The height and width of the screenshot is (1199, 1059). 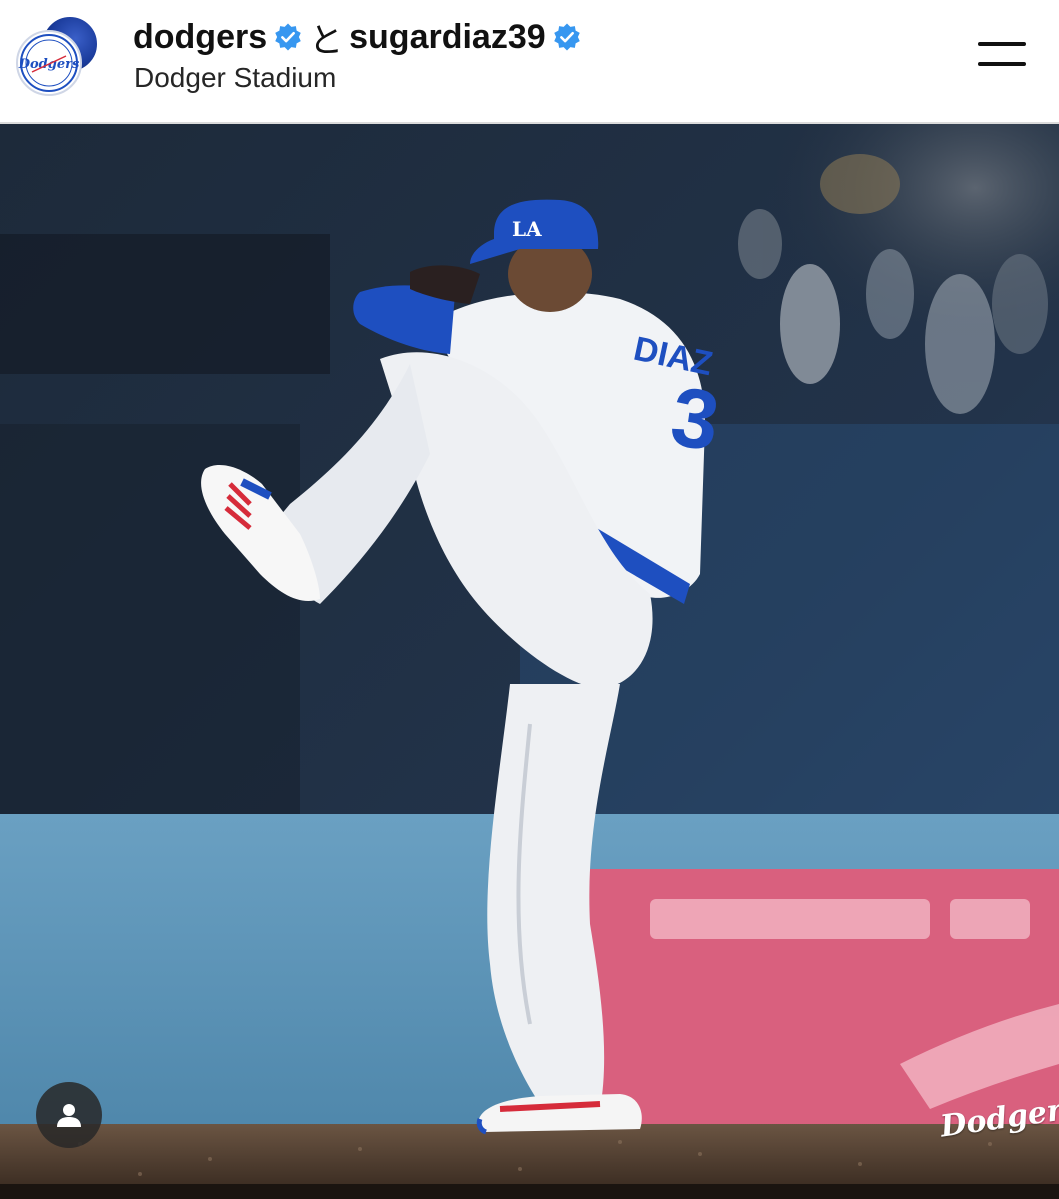 I want to click on feed-divider, so click(x=529, y=1191).